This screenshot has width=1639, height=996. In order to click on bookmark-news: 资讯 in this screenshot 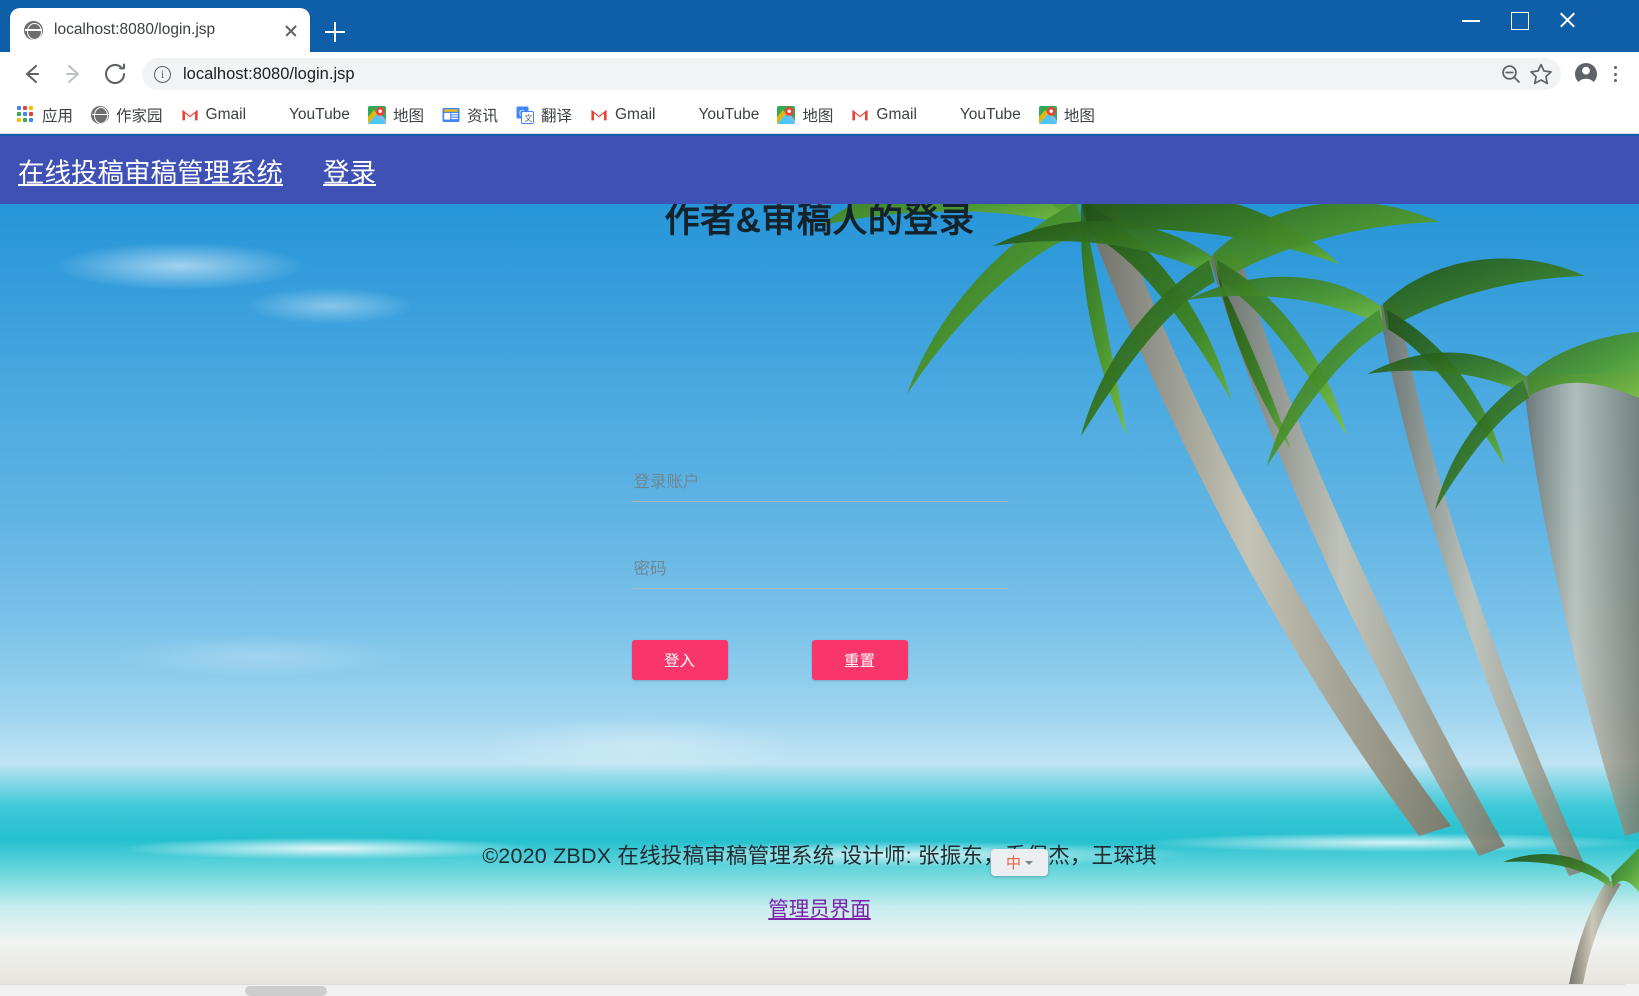, I will do `click(470, 115)`.